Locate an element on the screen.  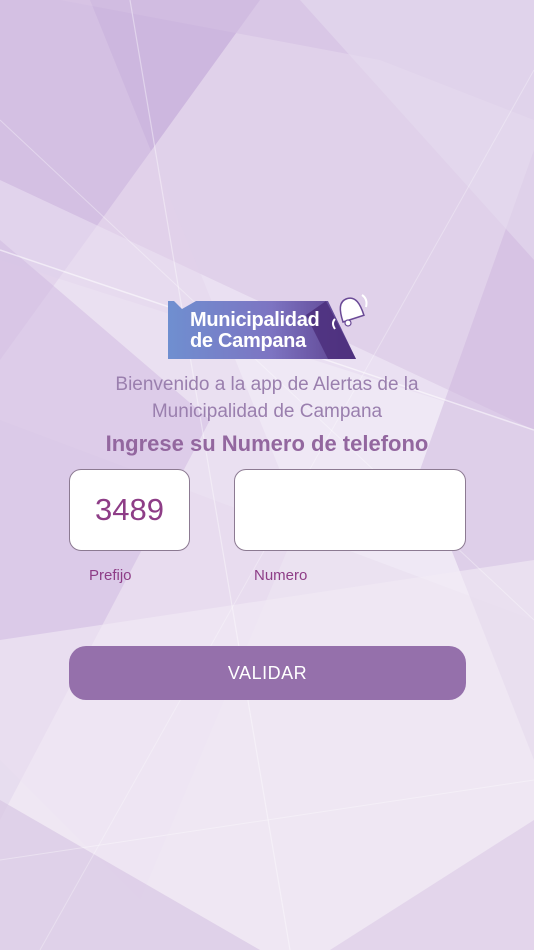
number-label: Numero is located at coordinates (281, 575).